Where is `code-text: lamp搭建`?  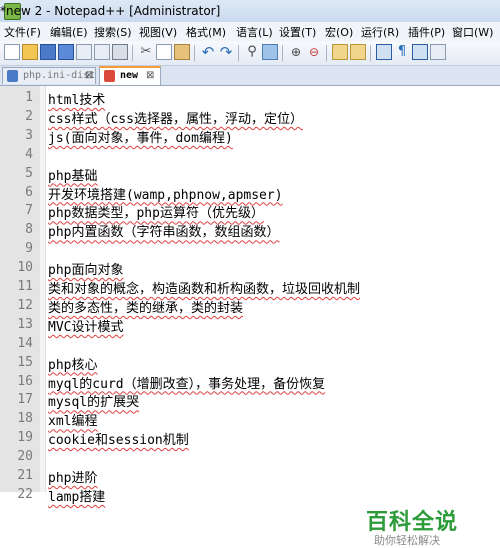 code-text: lamp搭建 is located at coordinates (76, 495).